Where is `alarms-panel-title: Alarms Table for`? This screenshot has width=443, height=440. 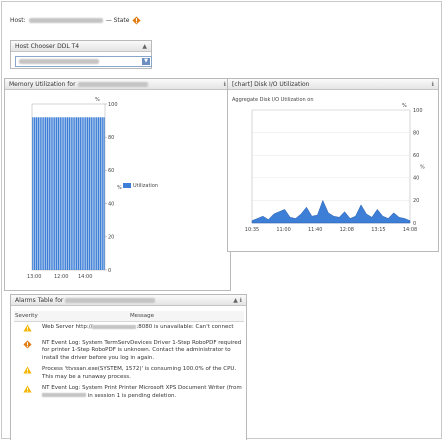 alarms-panel-title: Alarms Table for is located at coordinates (39, 300).